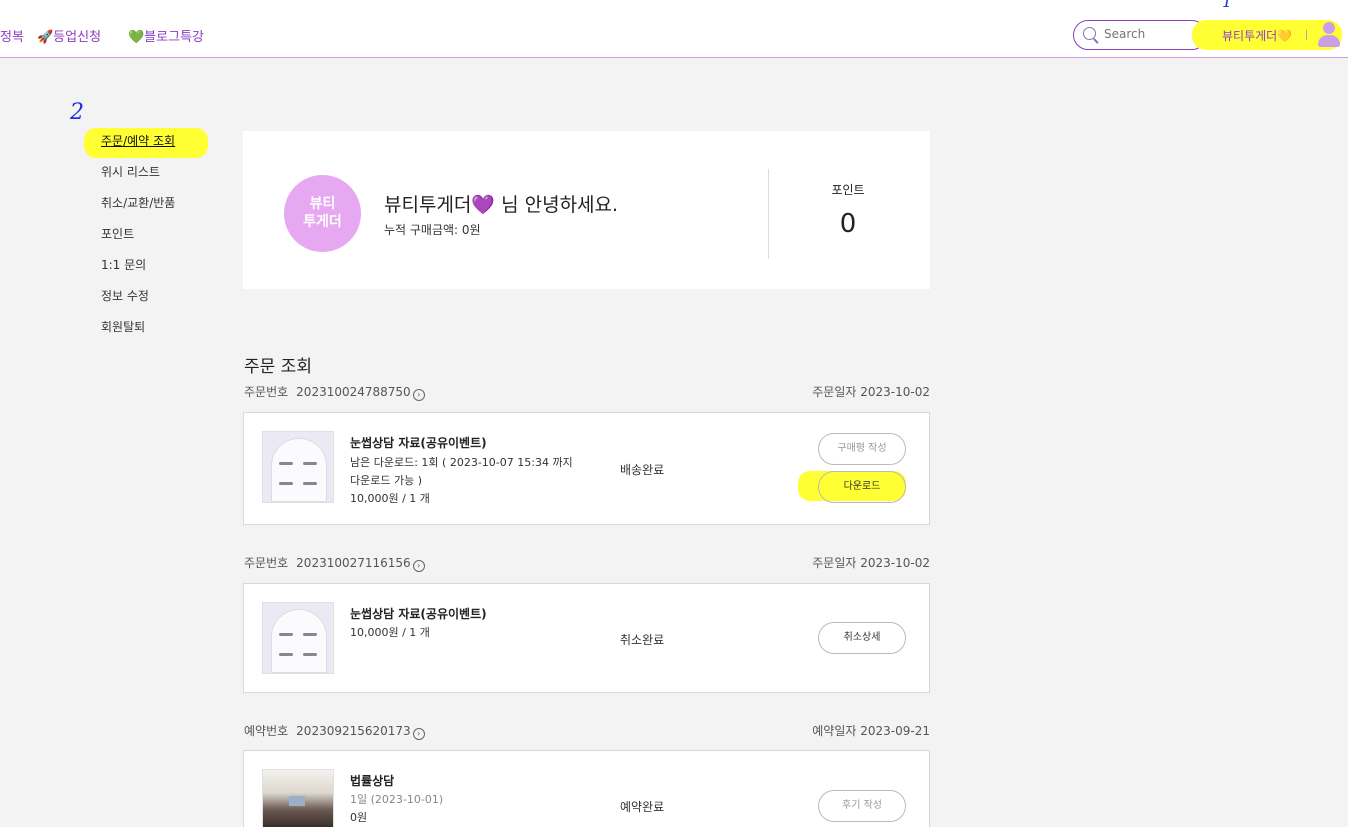 This screenshot has height=827, width=1348. Describe the element at coordinates (166, 35) in the screenshot. I see `nav-item-blog-lecture: 💚블로그특강` at that location.